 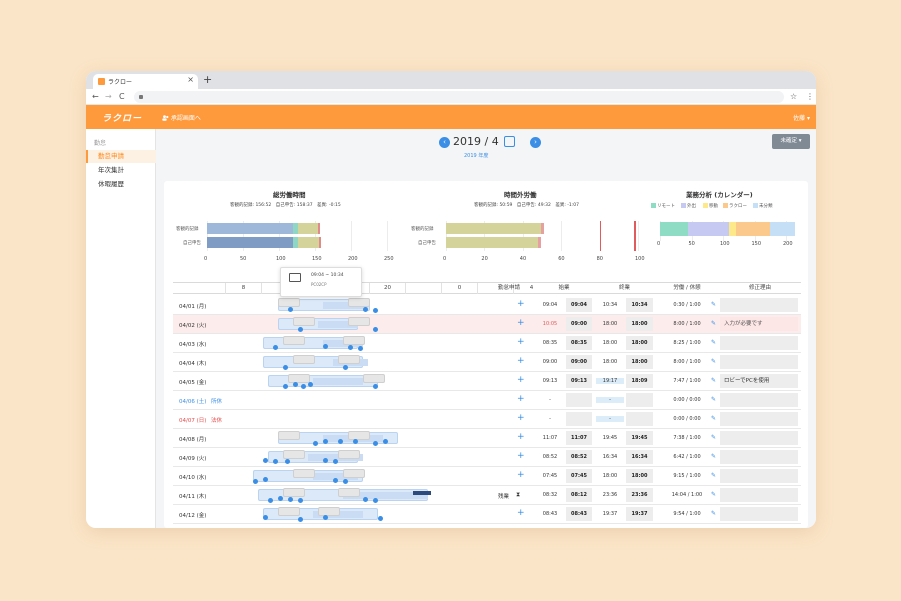 I want to click on close-tab-icon: ×, so click(x=190, y=79).